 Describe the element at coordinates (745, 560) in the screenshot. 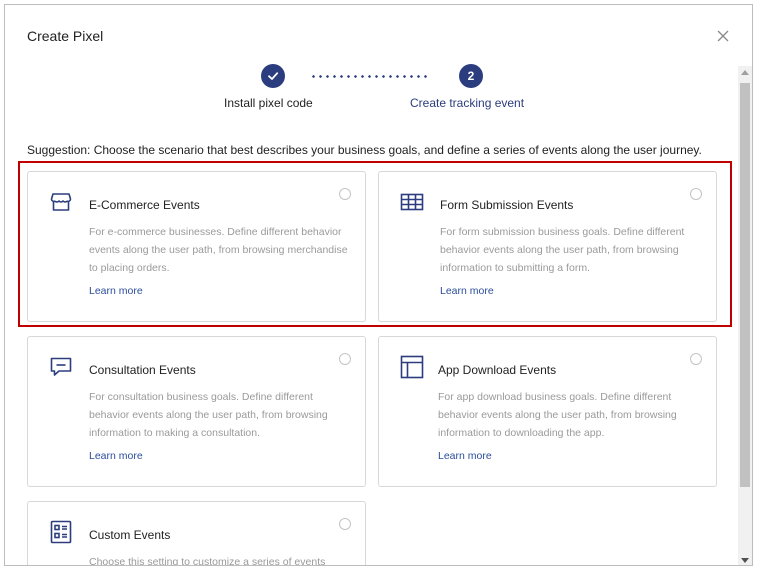

I see `scroll-down-arrow-icon` at that location.